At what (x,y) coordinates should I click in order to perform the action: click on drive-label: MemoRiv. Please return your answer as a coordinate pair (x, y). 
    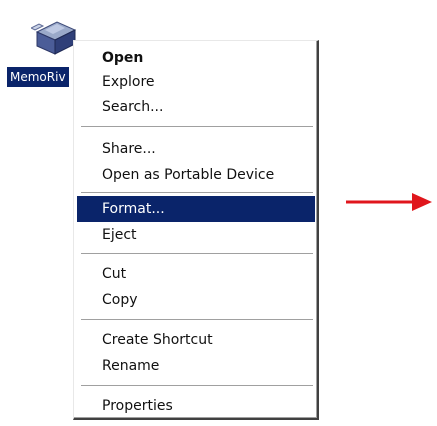
    Looking at the image, I should click on (38, 77).